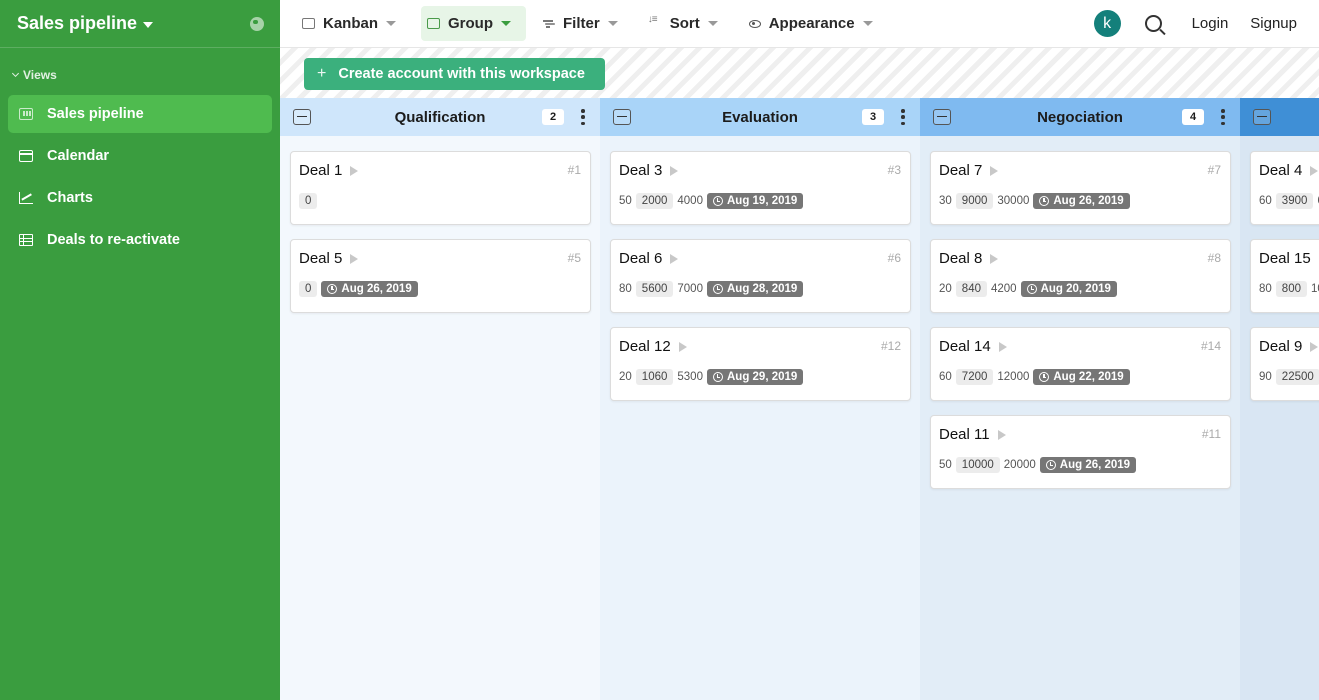 Image resolution: width=1319 pixels, height=700 pixels. I want to click on card-title: Deal 15, so click(1285, 258).